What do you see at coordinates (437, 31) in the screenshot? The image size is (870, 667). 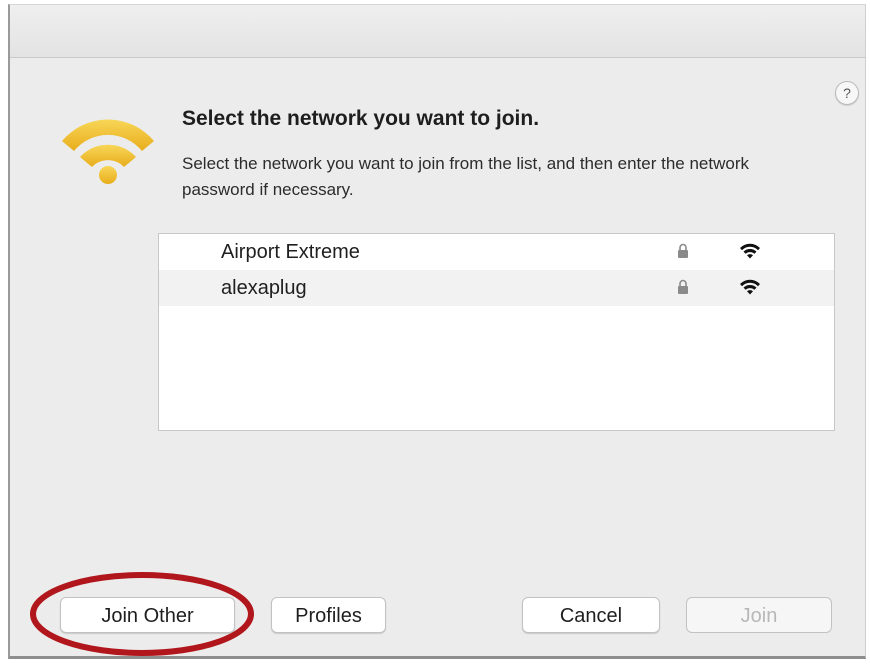 I see `dialog-titlebar` at bounding box center [437, 31].